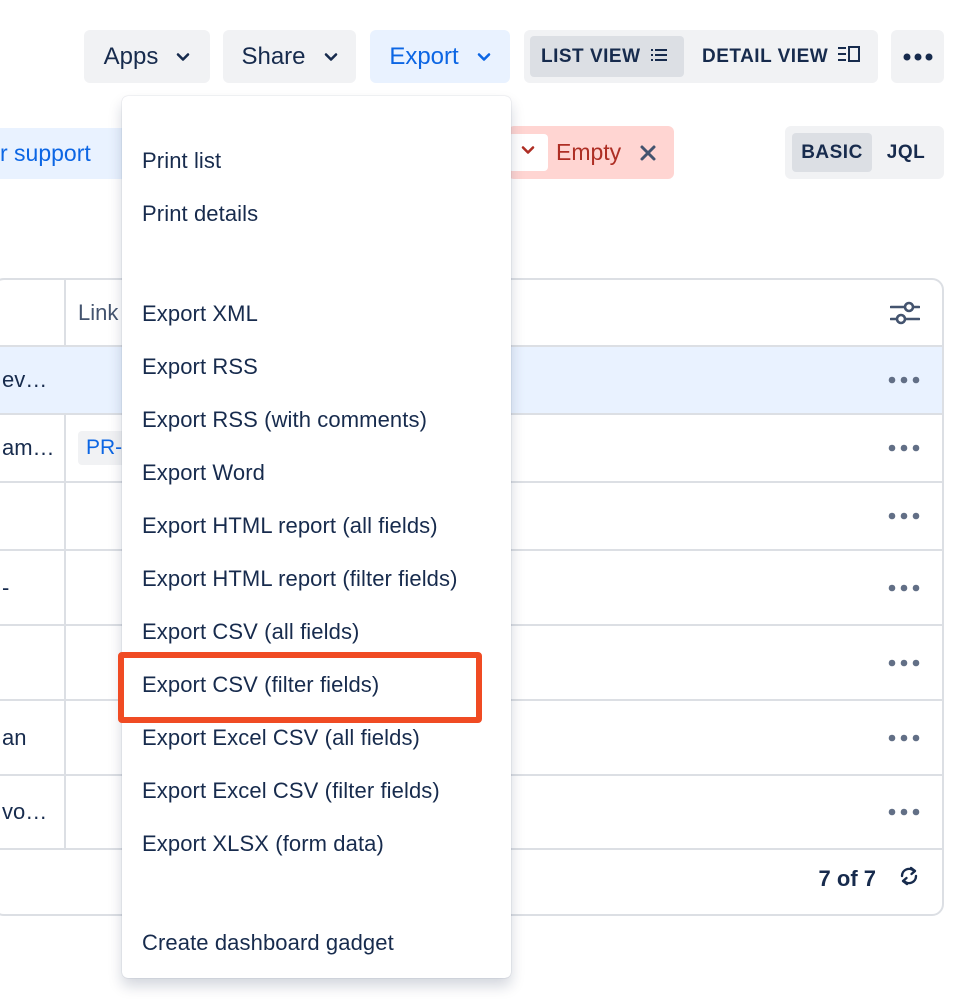 The image size is (968, 999). What do you see at coordinates (424, 56) in the screenshot?
I see `export-label: Export` at bounding box center [424, 56].